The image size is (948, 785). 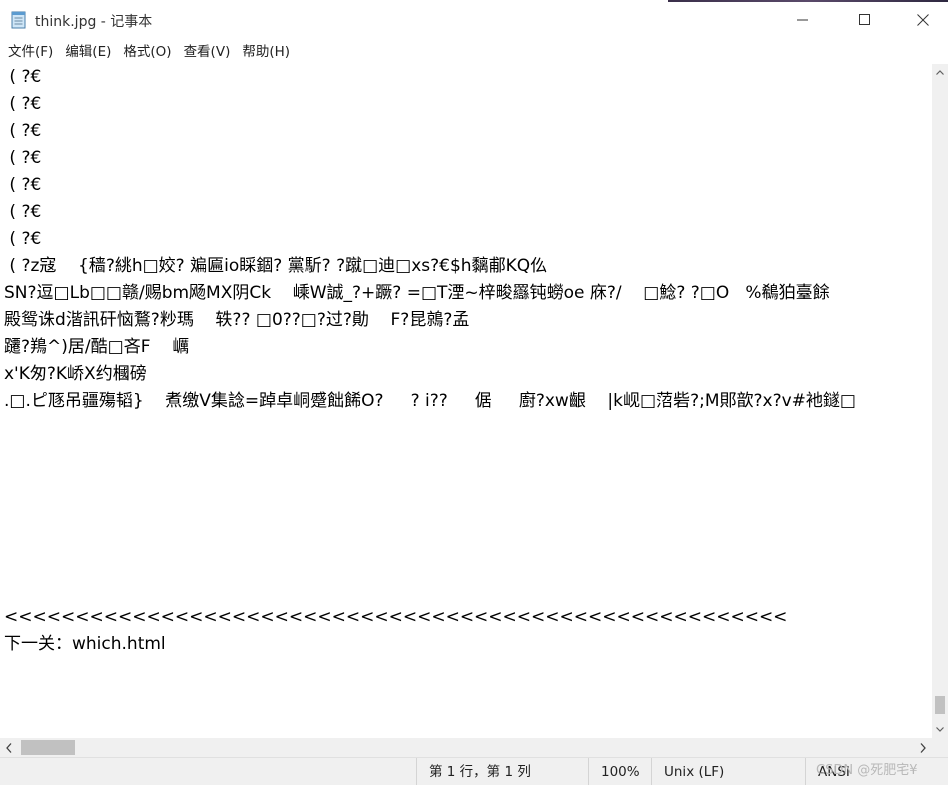 I want to click on status-bar: 第 1 行，第 1 列 100% Unix (LF) ANSI, so click(x=474, y=771).